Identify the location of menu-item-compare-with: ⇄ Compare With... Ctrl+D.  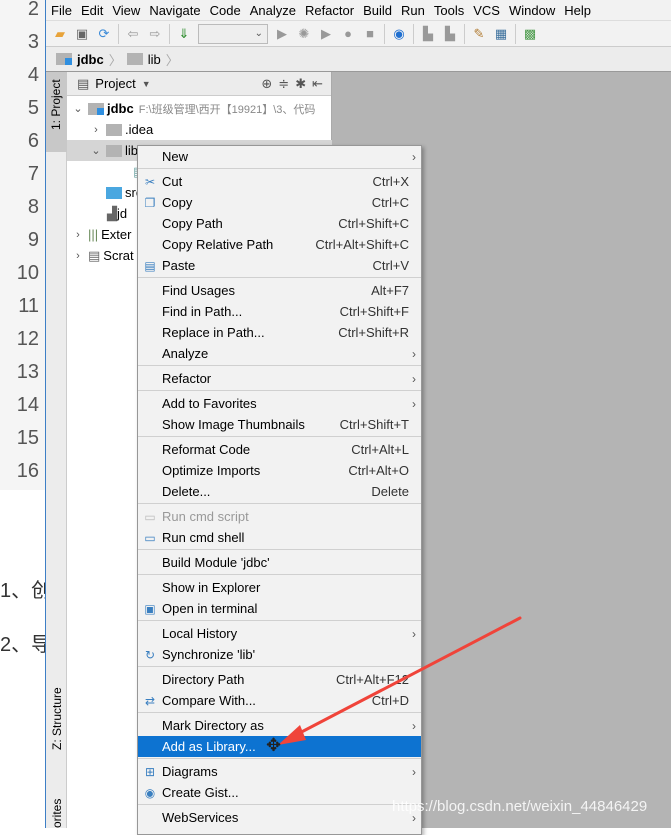
(279, 700).